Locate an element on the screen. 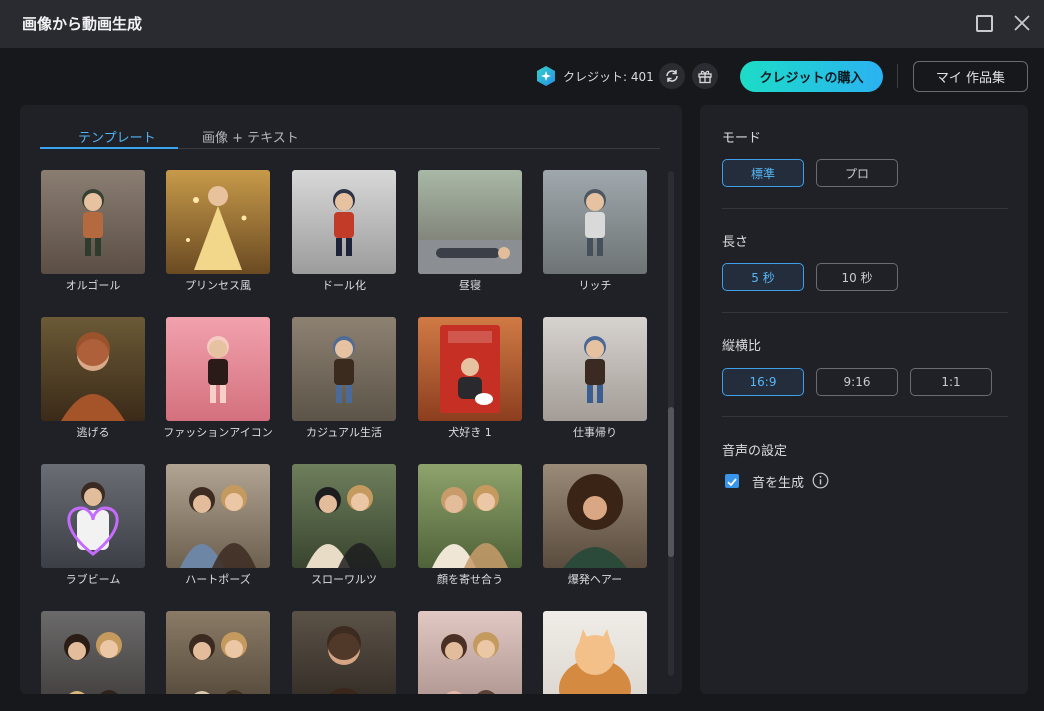 The width and height of the screenshot is (1044, 711). generate-sound-checkbox is located at coordinates (732, 481).